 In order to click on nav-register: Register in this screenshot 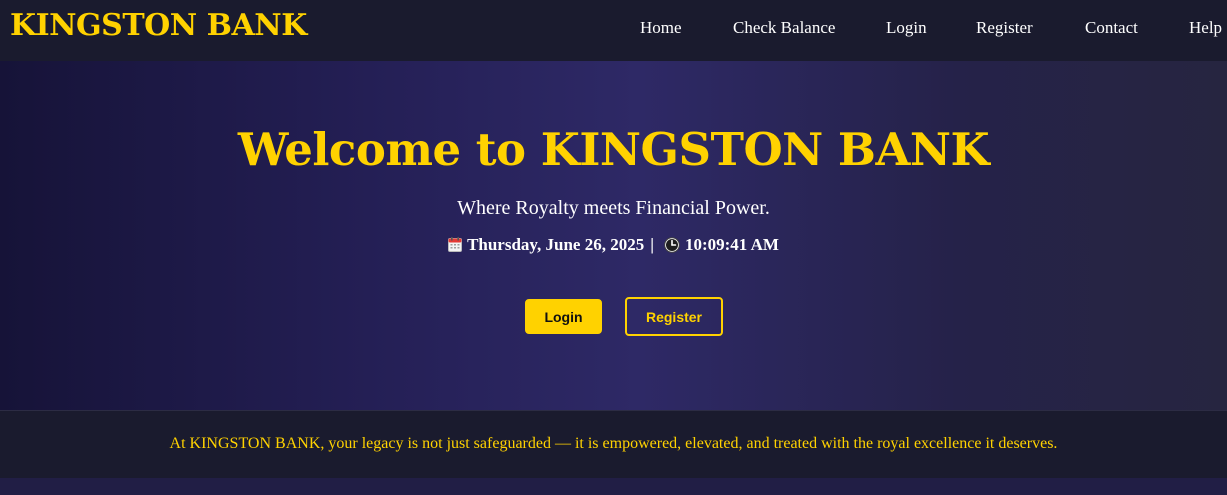, I will do `click(1004, 28)`.